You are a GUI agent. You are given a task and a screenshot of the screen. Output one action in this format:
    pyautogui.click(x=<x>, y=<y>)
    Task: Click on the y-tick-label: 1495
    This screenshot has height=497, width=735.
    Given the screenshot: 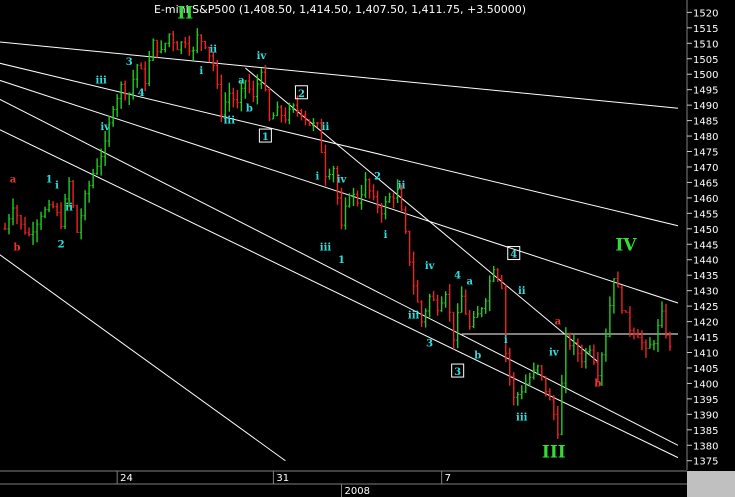 What is the action you would take?
    pyautogui.click(x=705, y=91)
    